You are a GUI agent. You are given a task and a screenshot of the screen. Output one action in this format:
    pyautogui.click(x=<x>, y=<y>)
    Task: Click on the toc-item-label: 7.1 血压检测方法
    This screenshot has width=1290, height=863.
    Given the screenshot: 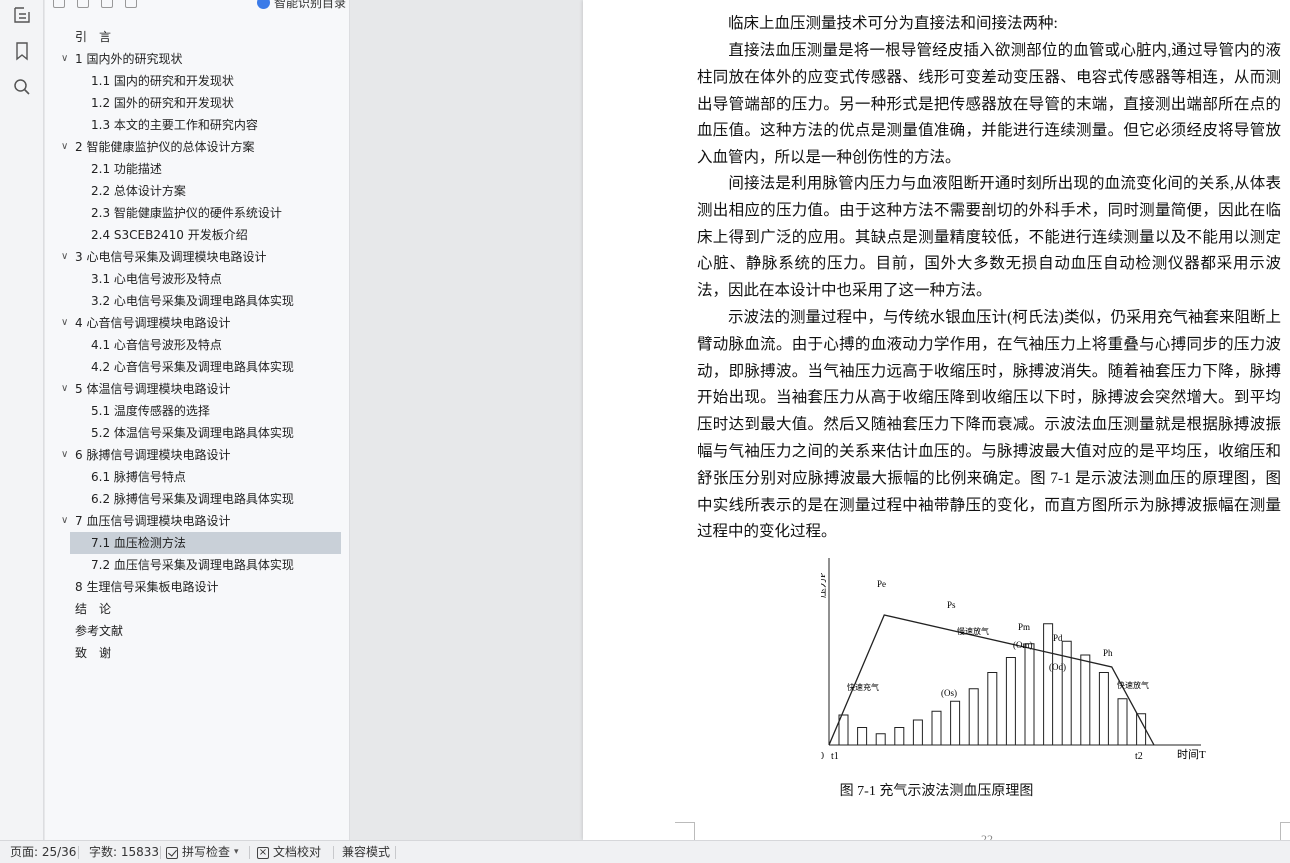 What is the action you would take?
    pyautogui.click(x=138, y=543)
    